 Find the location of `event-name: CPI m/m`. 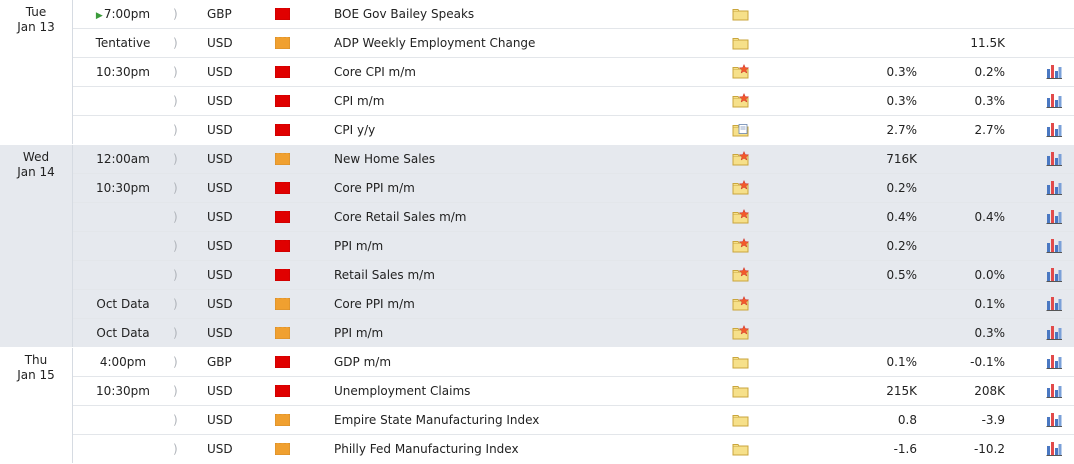

event-name: CPI m/m is located at coordinates (524, 101).